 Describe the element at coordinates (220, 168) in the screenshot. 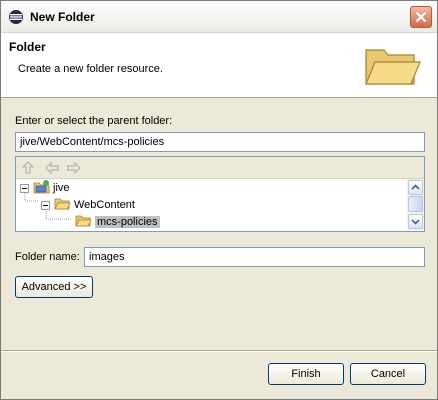

I see `tree-toolbar` at that location.